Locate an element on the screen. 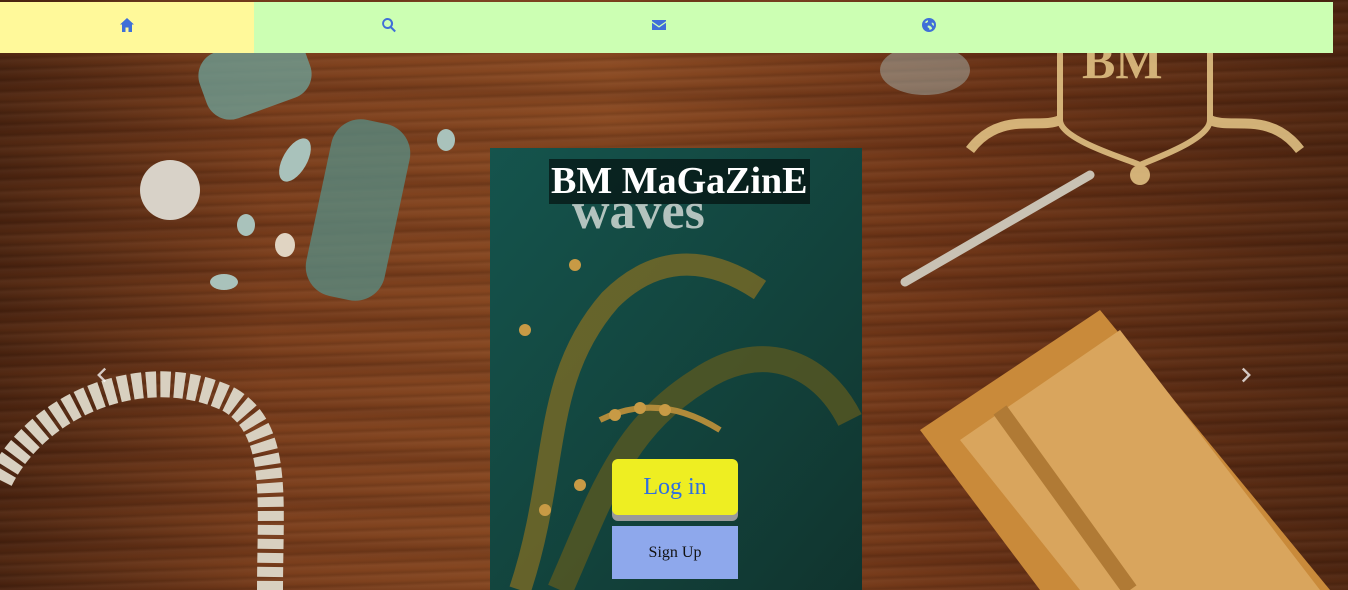  envelope-icon is located at coordinates (659, 27).